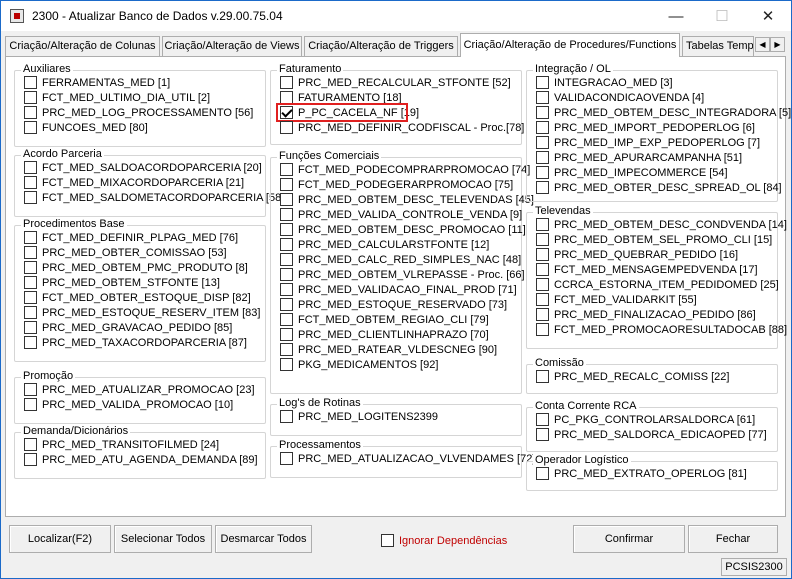  Describe the element at coordinates (604, 82) in the screenshot. I see `checkbox-item: INTEGRACAO_MED [3]` at that location.